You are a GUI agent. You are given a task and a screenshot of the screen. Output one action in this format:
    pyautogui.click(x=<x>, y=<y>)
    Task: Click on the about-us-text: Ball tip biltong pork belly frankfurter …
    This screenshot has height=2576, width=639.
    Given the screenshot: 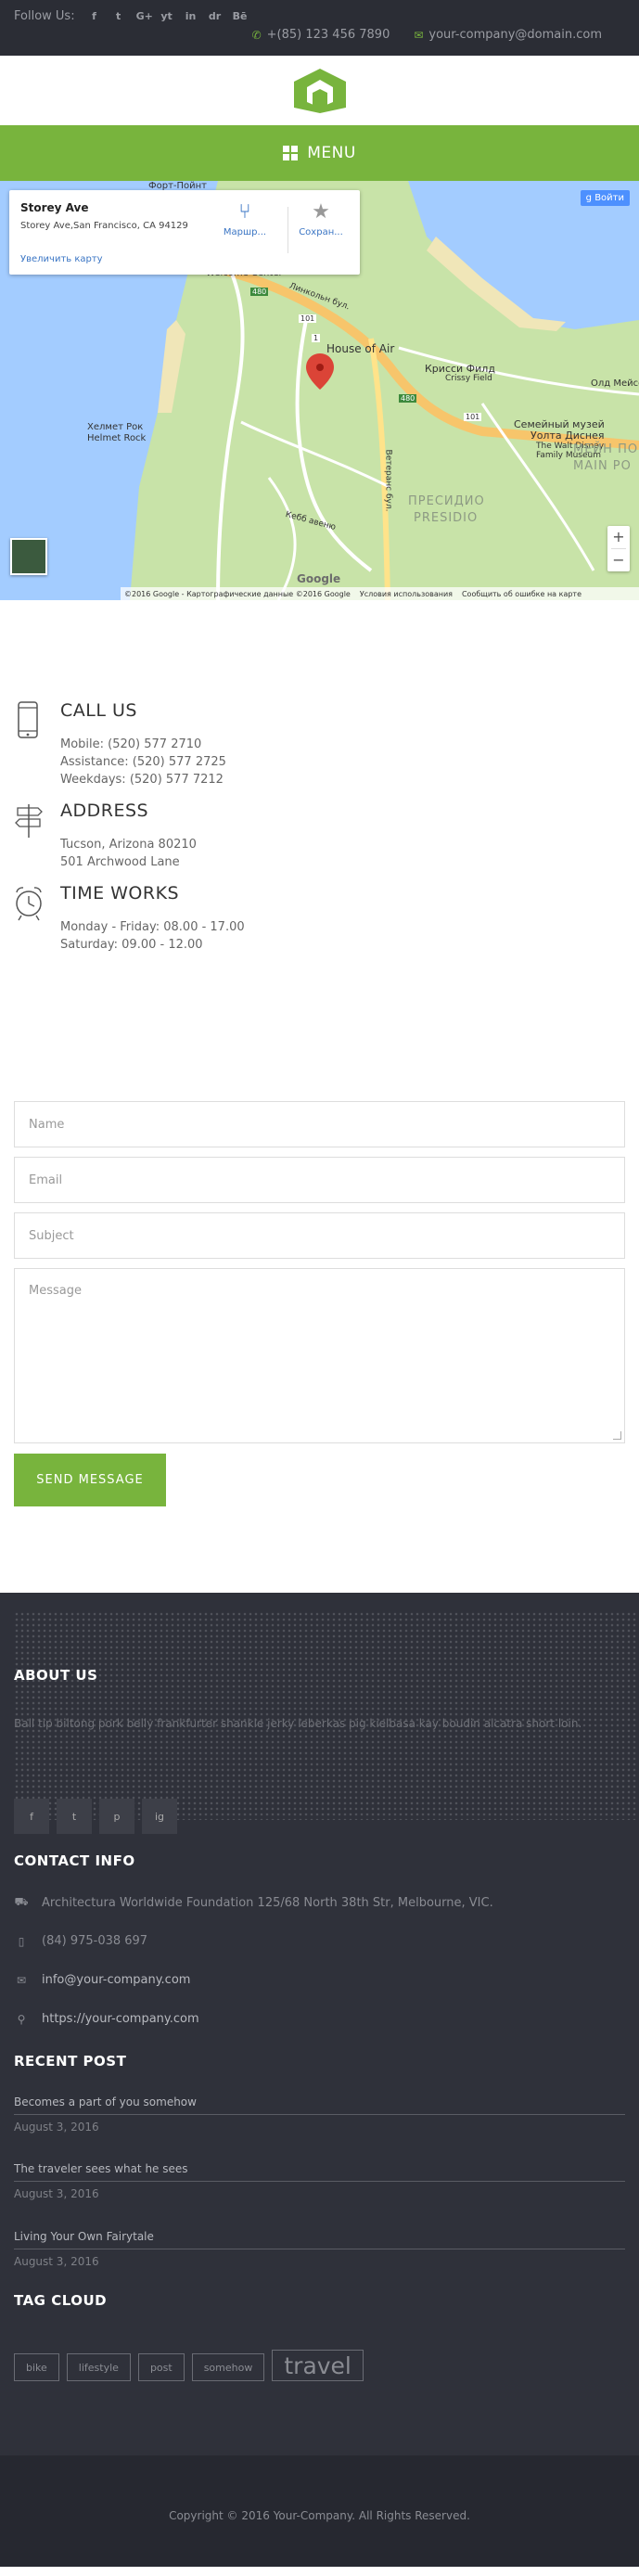 What is the action you would take?
    pyautogui.click(x=298, y=1723)
    